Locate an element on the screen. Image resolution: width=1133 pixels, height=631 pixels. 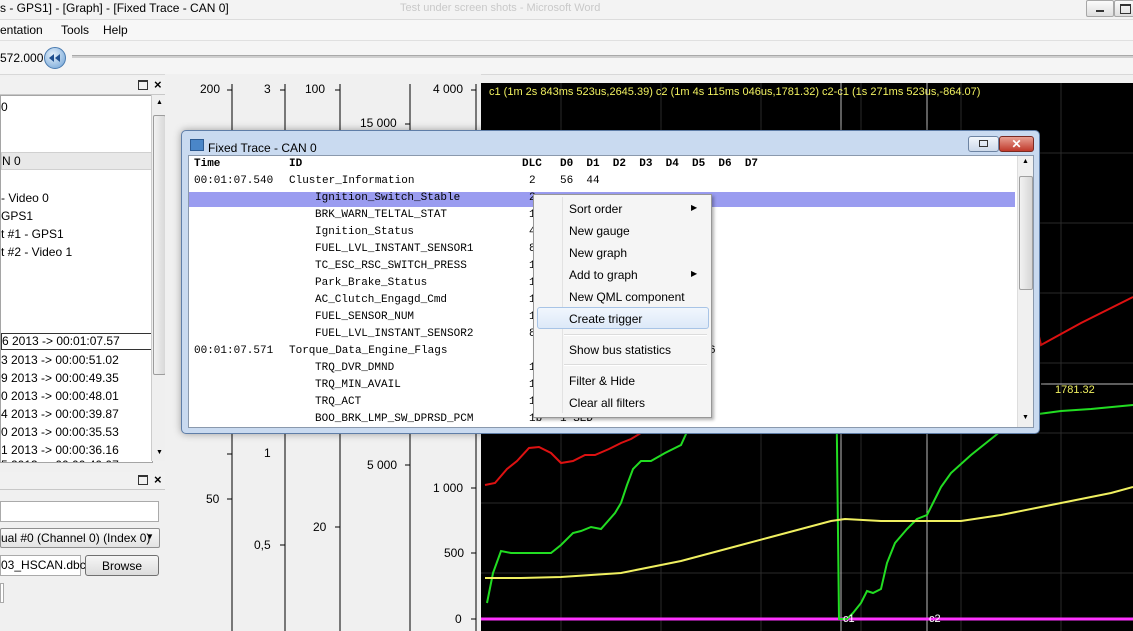
minimize-button is located at coordinates (1100, 8).